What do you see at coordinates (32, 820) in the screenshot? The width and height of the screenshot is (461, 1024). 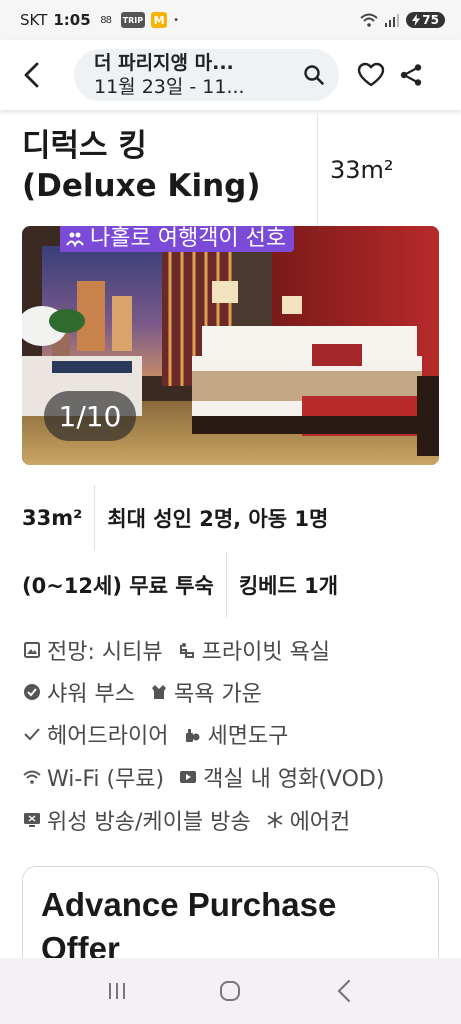 I see `tv-icon` at bounding box center [32, 820].